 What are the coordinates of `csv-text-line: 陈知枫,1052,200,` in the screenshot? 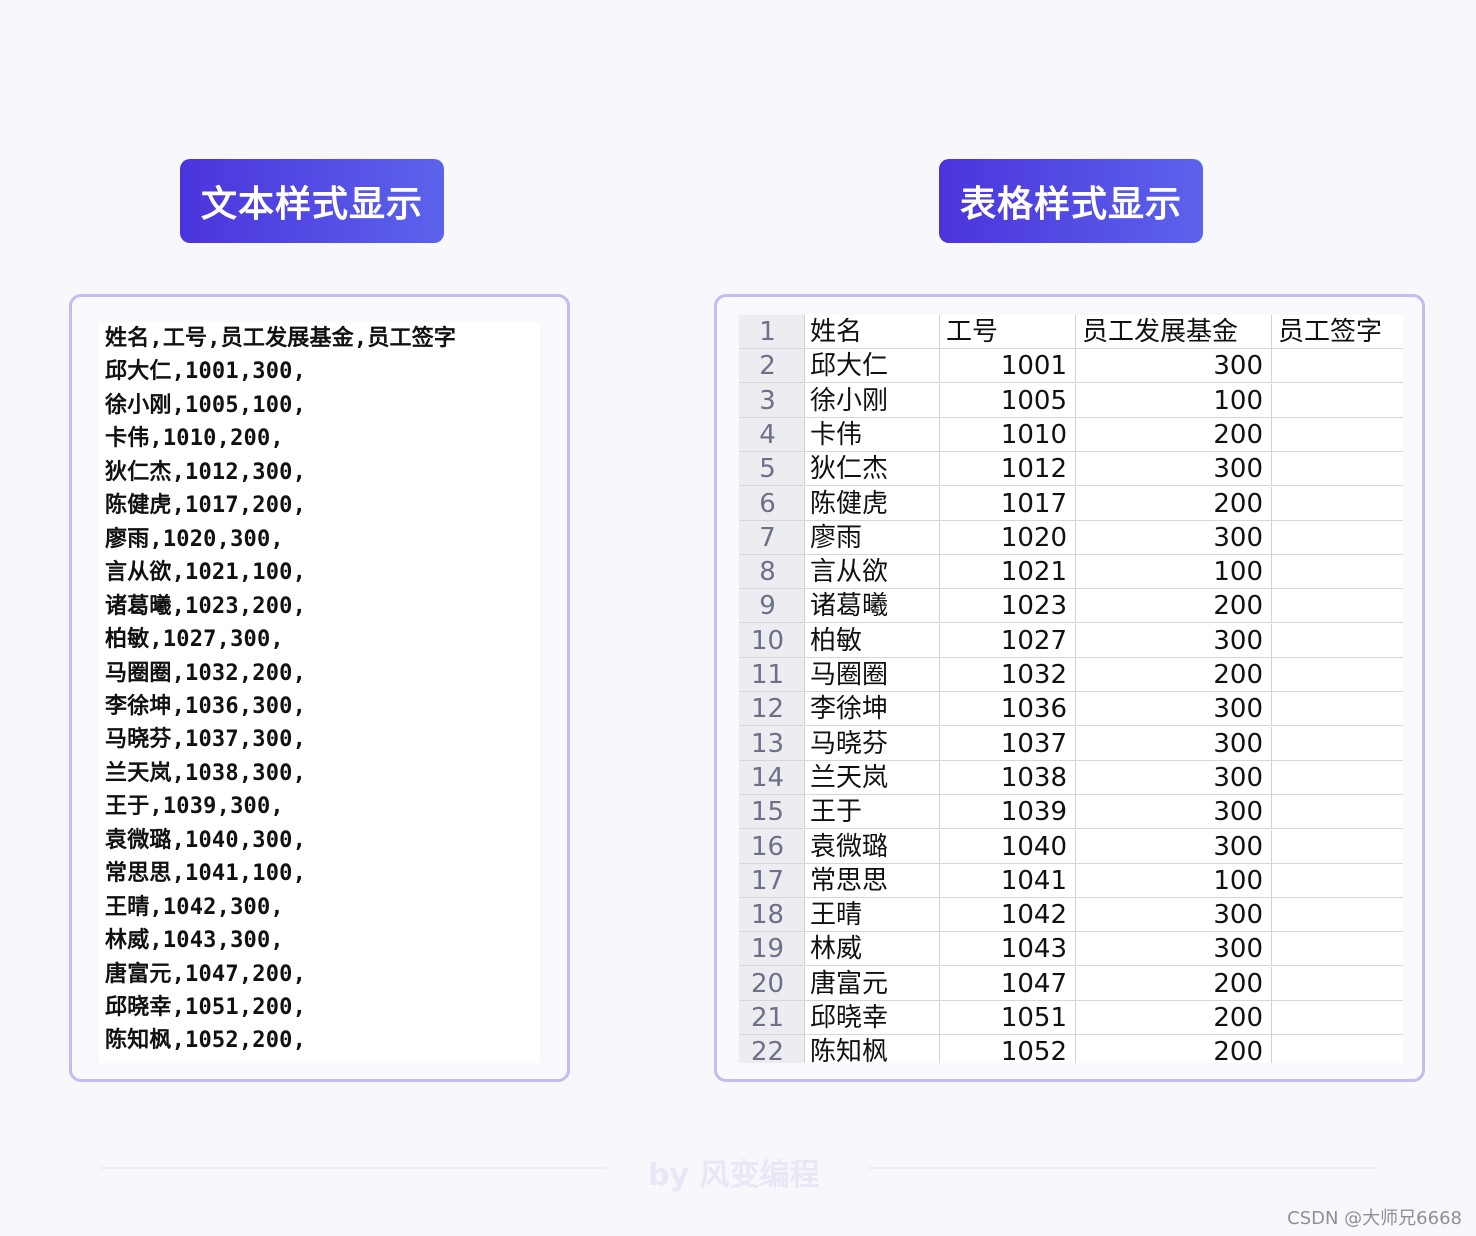 It's located at (206, 1041).